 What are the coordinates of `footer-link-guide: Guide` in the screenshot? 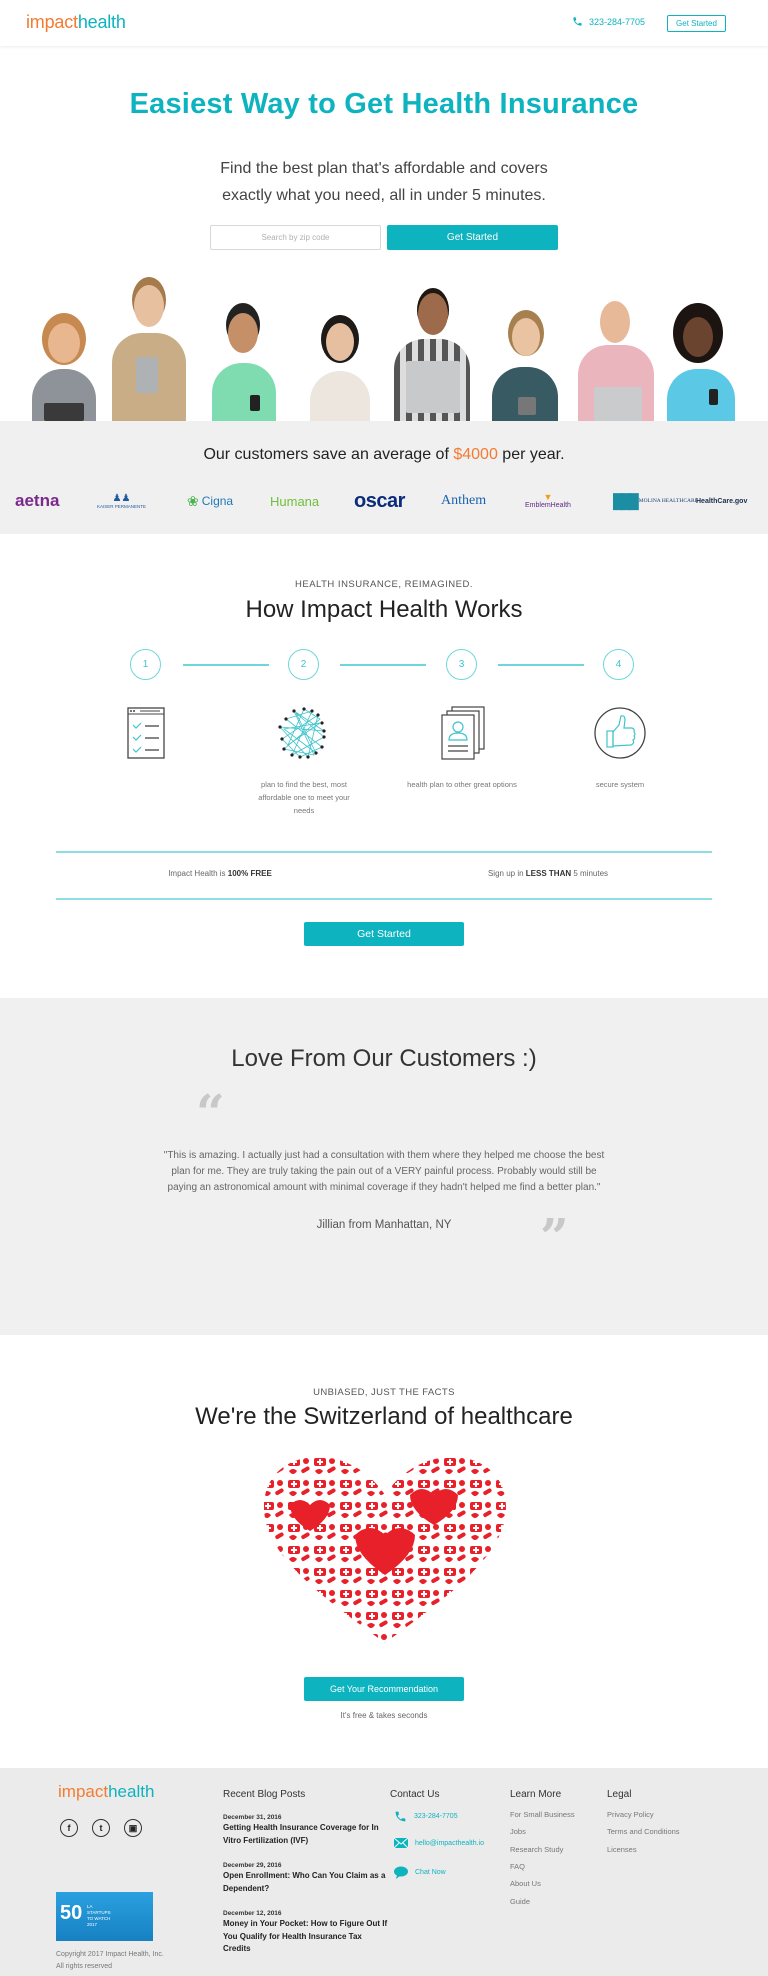 It's located at (520, 1901).